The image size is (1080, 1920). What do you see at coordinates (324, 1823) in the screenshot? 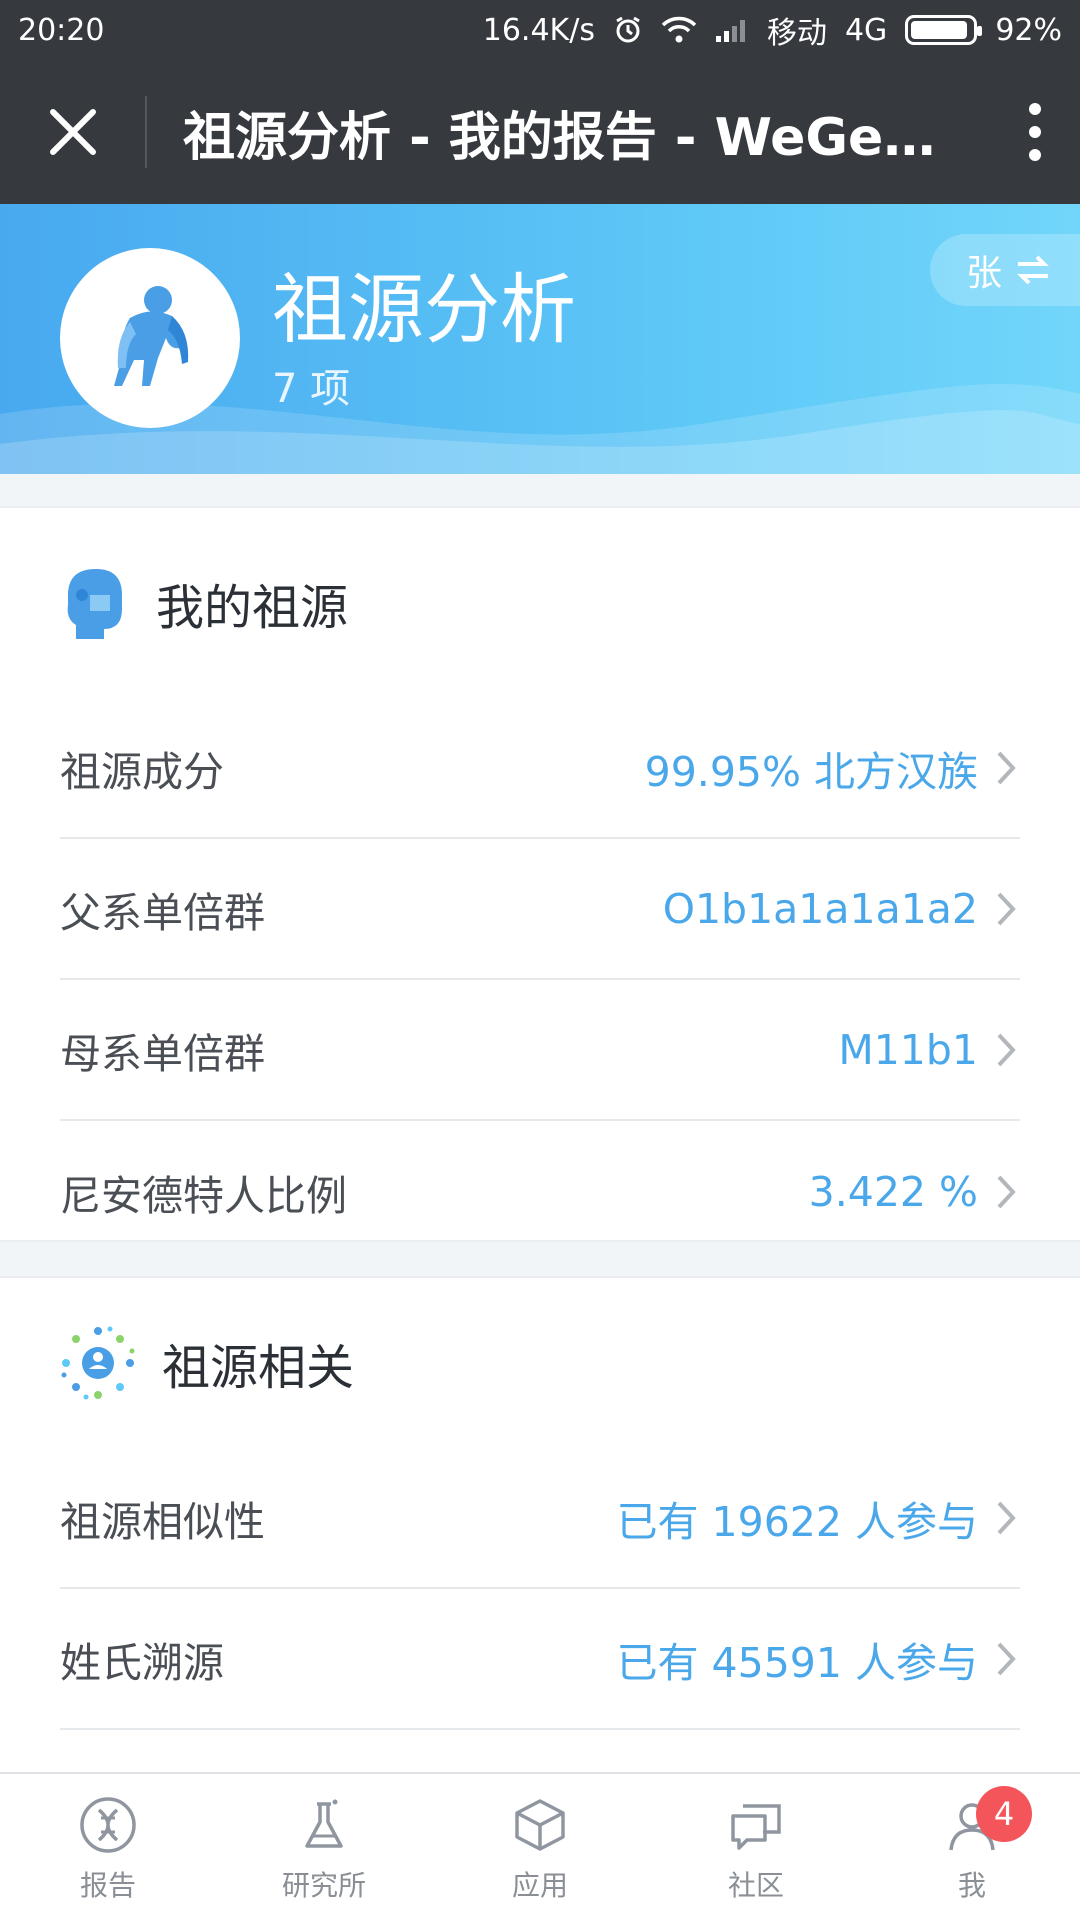
I see `flask-icon` at bounding box center [324, 1823].